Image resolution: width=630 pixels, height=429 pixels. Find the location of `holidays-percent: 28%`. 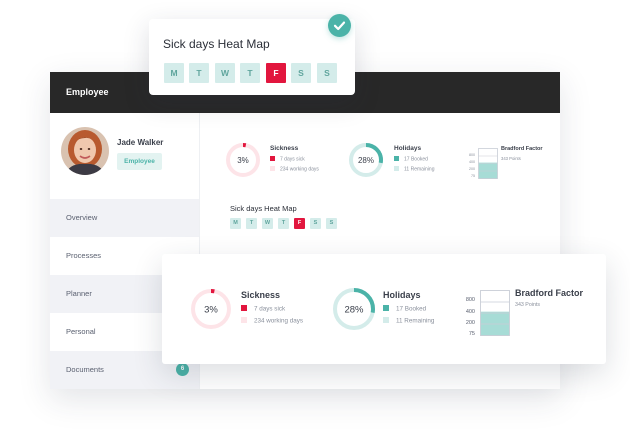

holidays-percent: 28% is located at coordinates (366, 160).